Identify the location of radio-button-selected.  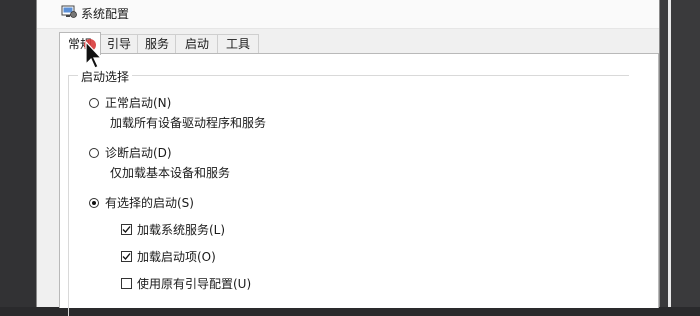
(94, 202).